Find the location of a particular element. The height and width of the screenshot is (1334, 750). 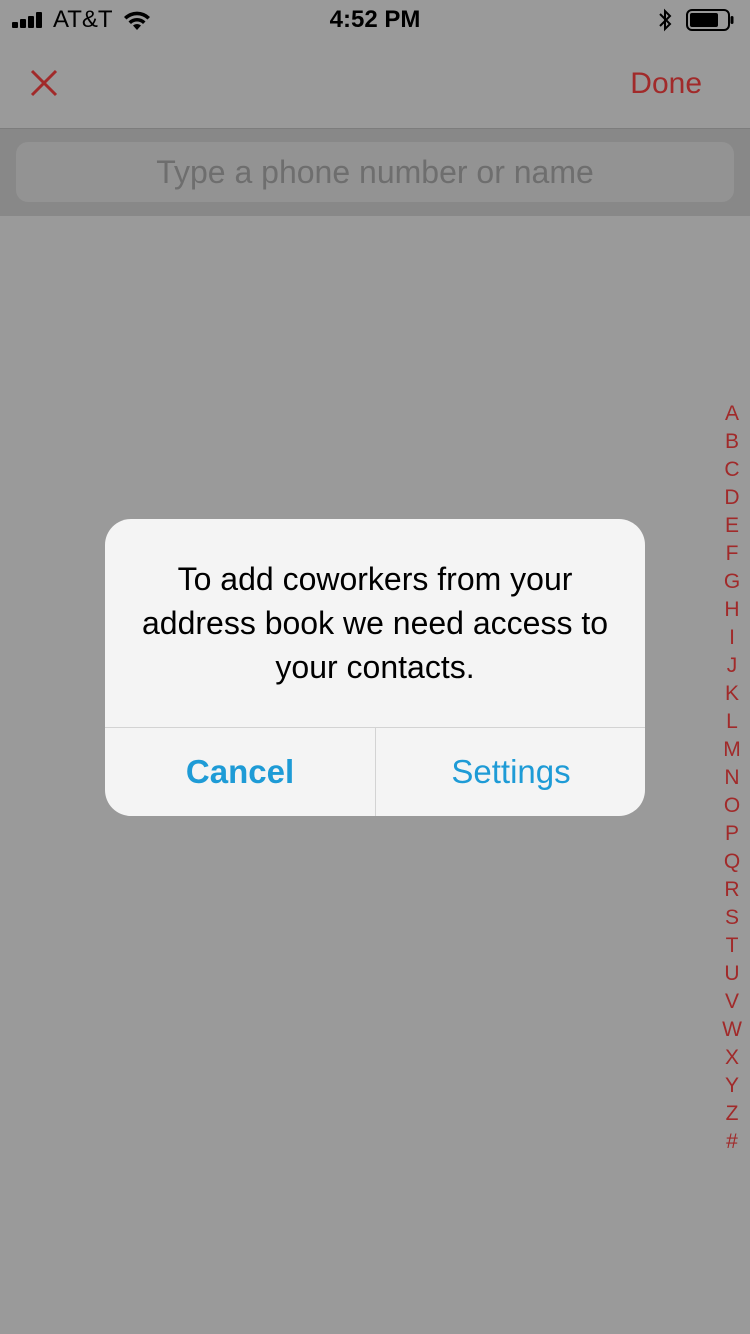

index-letter: F is located at coordinates (732, 554).